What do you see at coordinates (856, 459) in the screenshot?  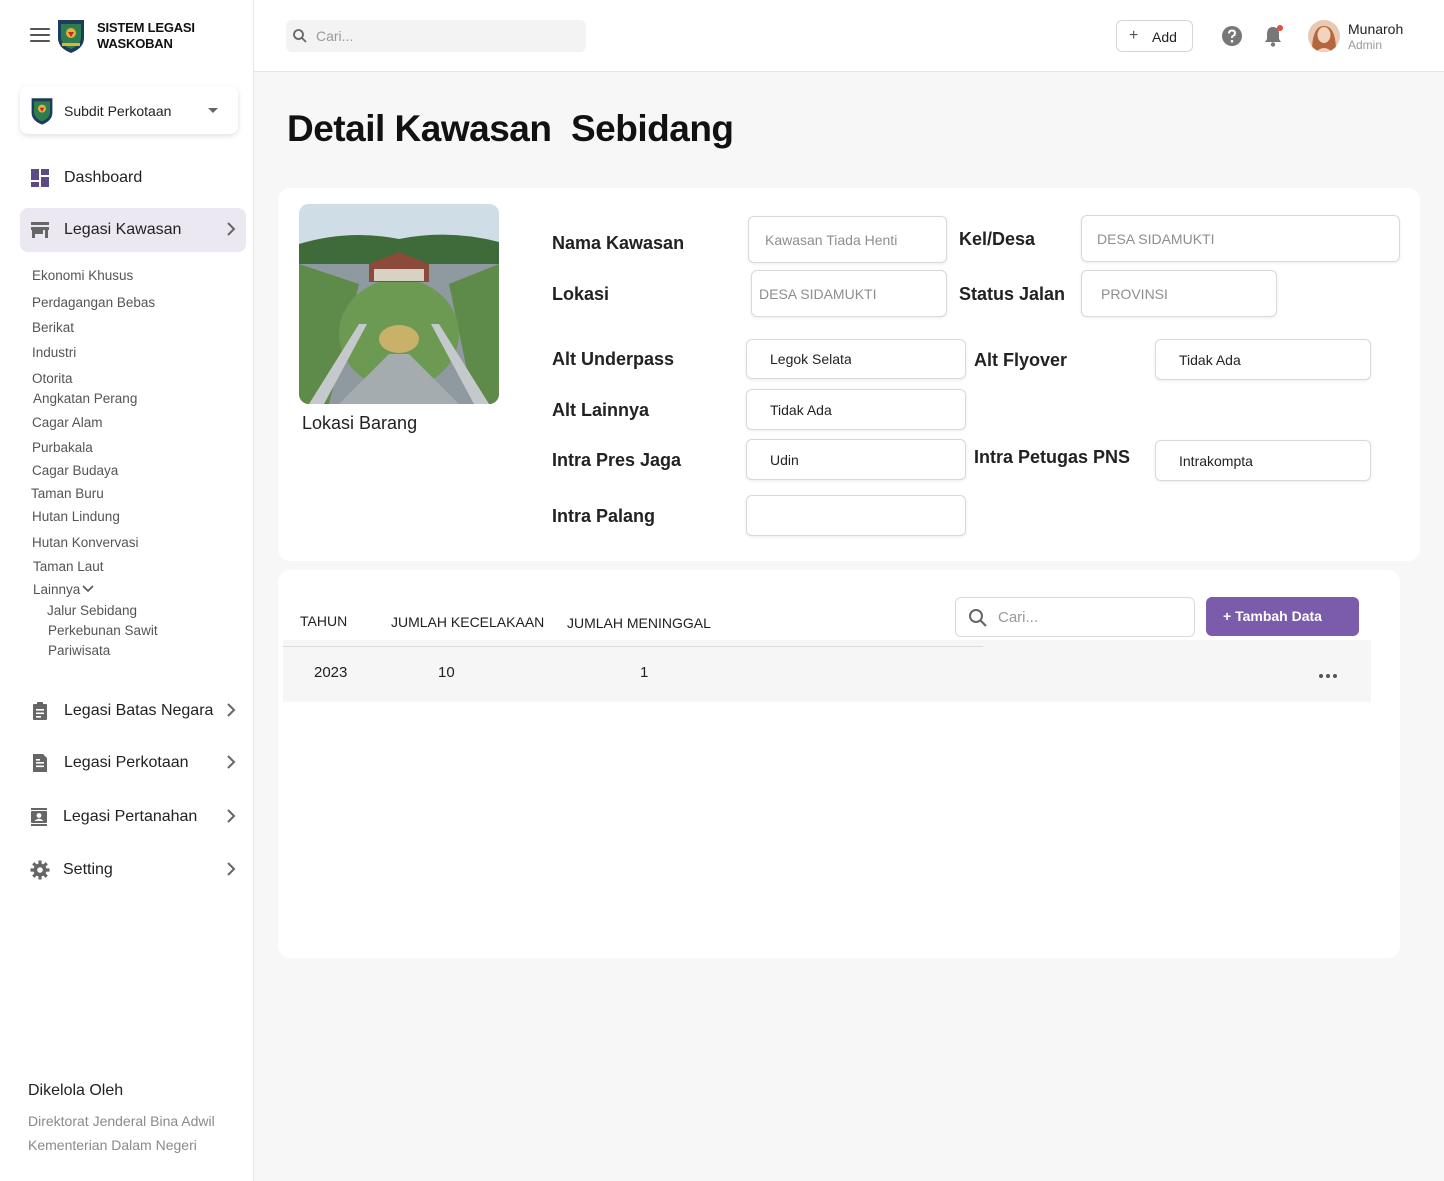 I see `input-intra-pres-jaga: Udin` at bounding box center [856, 459].